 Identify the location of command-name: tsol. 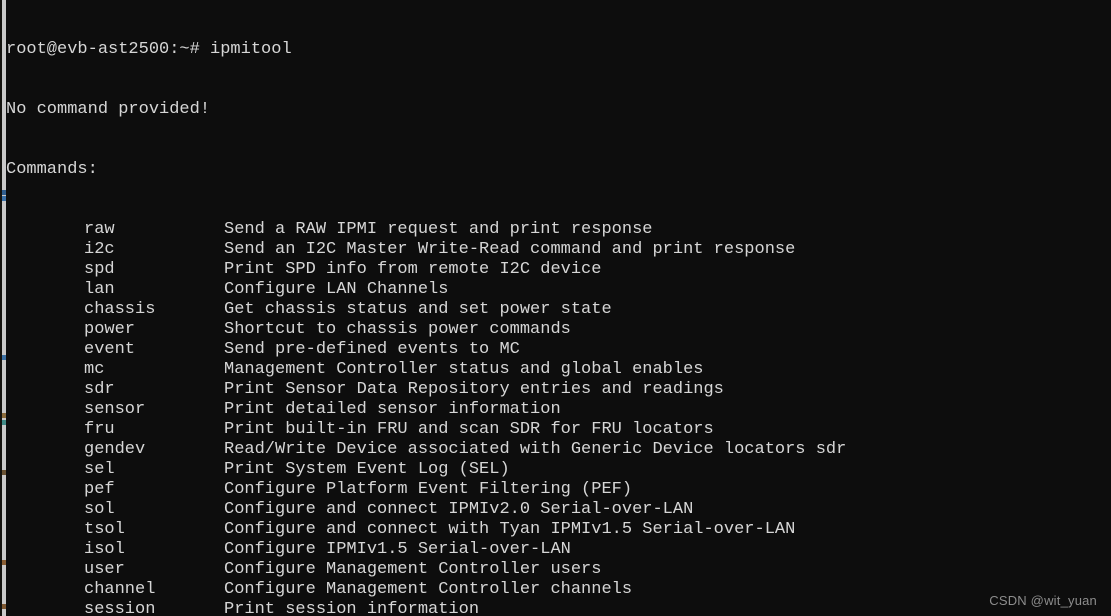
(104, 529).